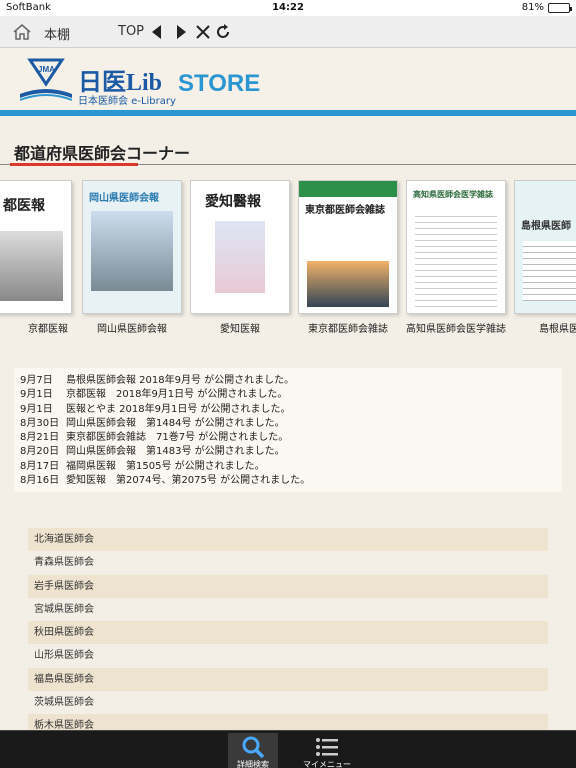 This screenshot has width=576, height=768. I want to click on menu-list-icon, so click(327, 747).